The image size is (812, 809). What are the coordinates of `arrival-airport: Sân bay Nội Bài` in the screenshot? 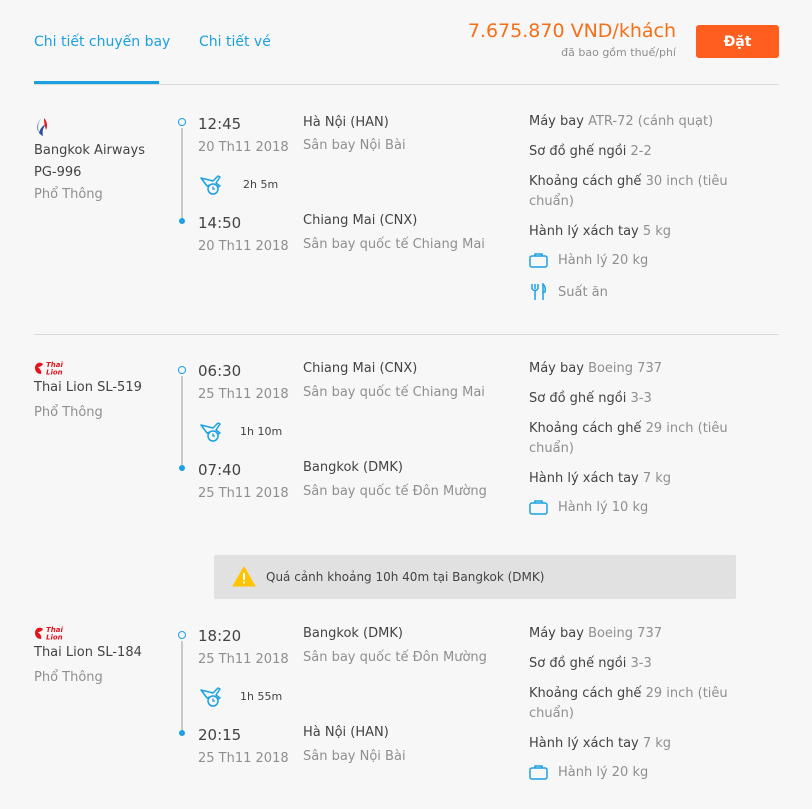 It's located at (354, 756).